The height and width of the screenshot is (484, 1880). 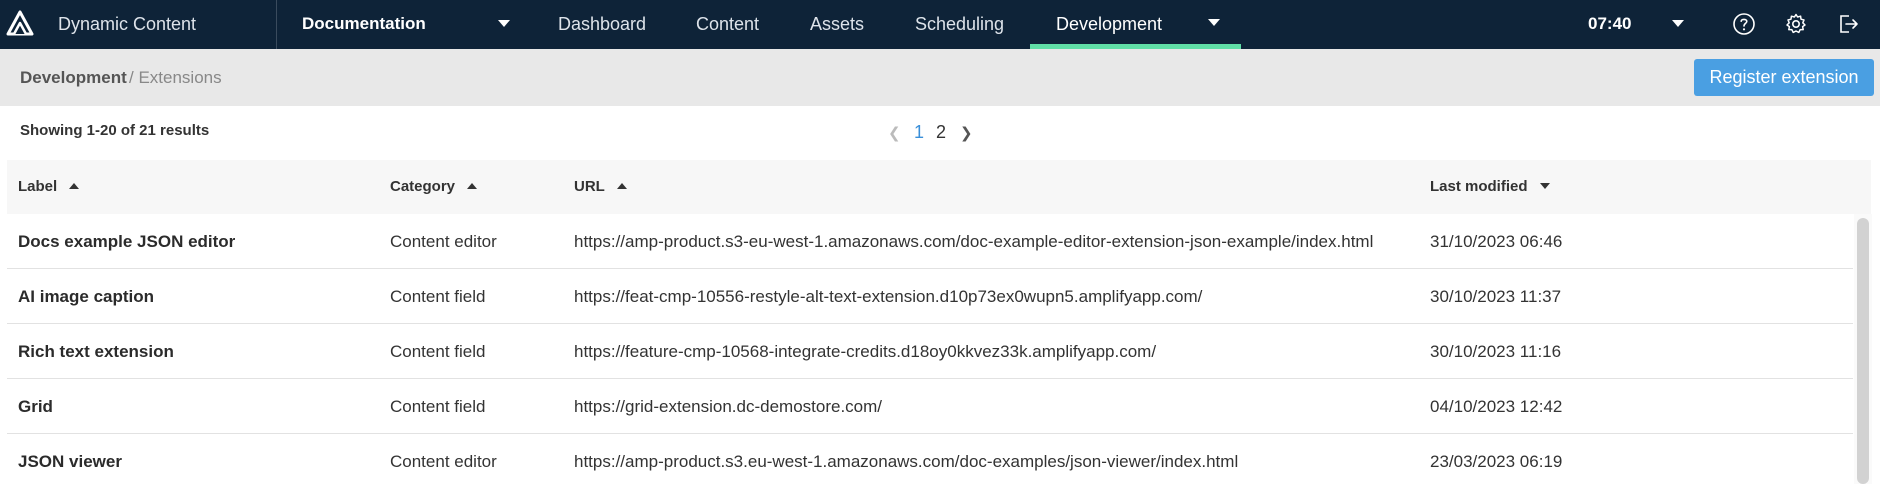 I want to click on time-chevron-down-icon, so click(x=1678, y=23).